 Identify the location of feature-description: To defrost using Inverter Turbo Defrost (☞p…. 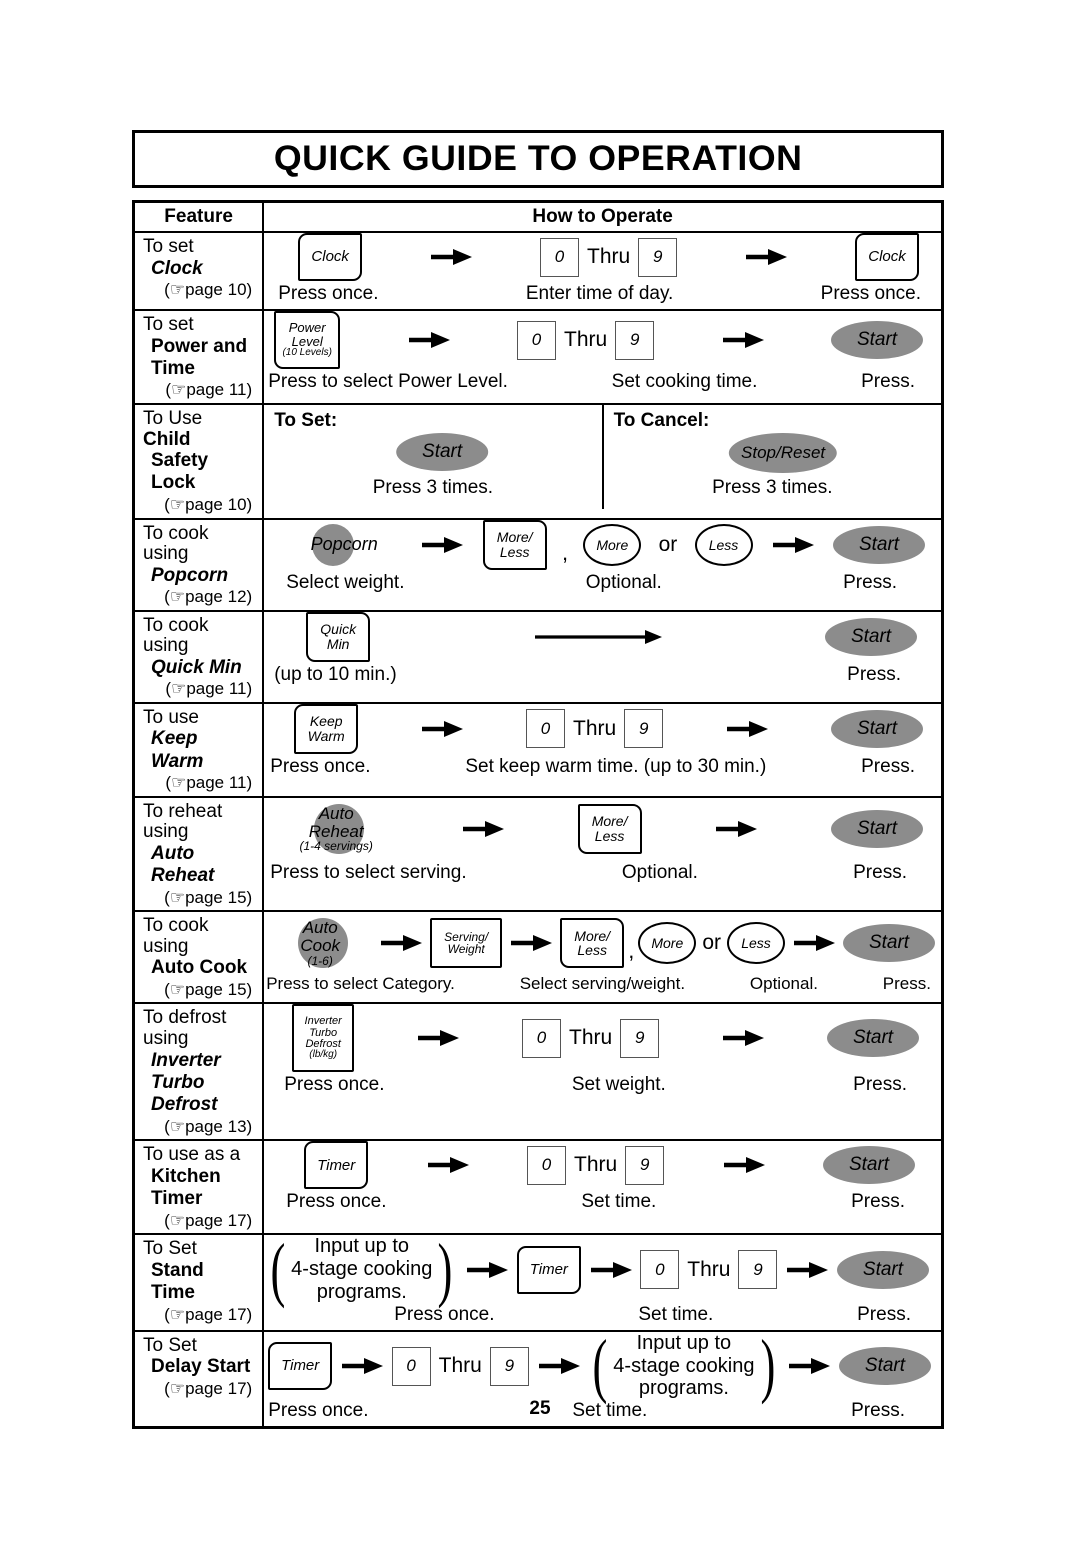
(198, 1071).